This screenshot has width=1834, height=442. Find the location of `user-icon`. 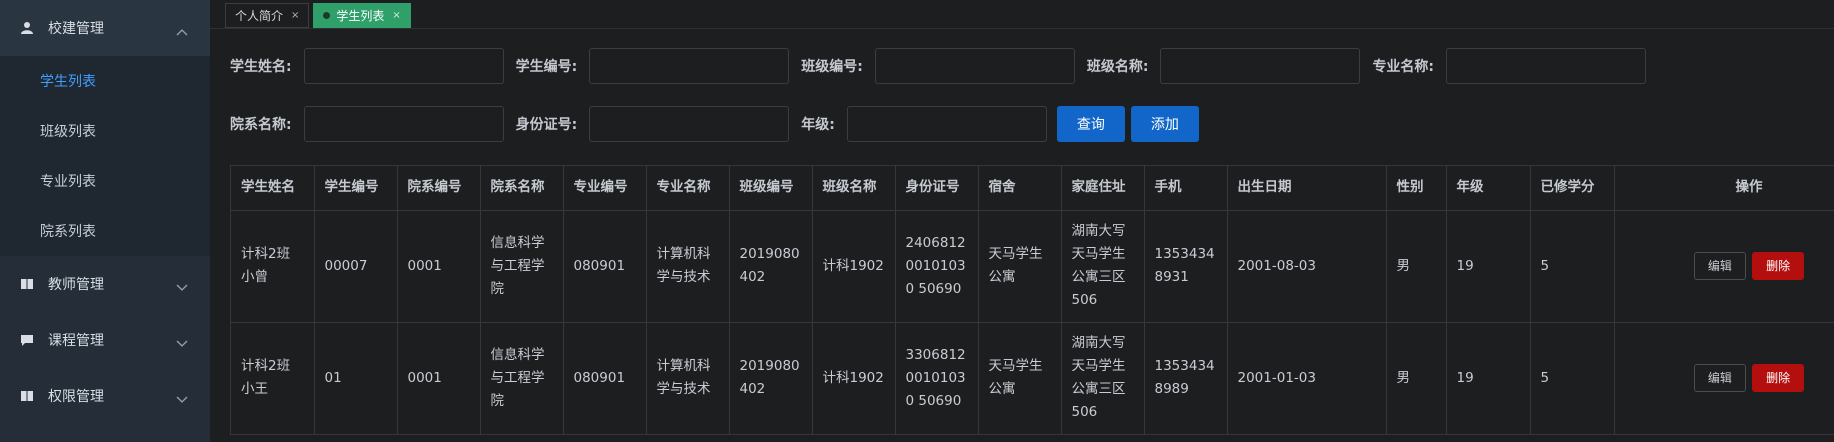

user-icon is located at coordinates (27, 28).